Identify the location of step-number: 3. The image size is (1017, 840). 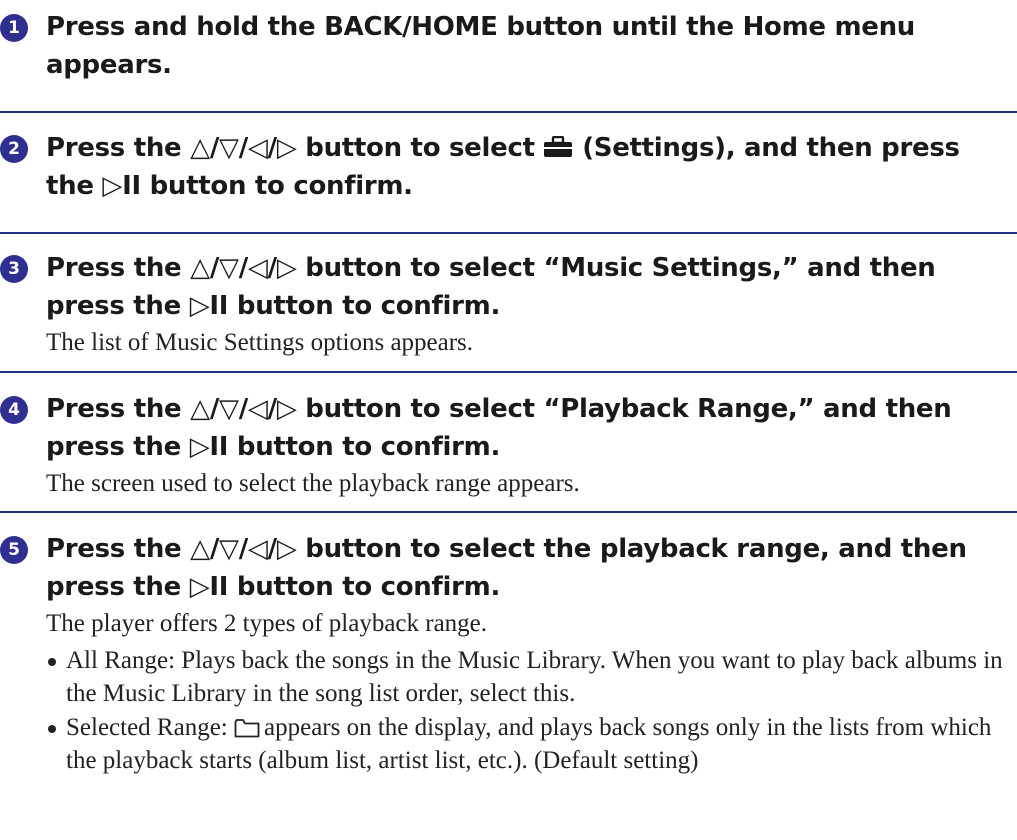
(14, 269).